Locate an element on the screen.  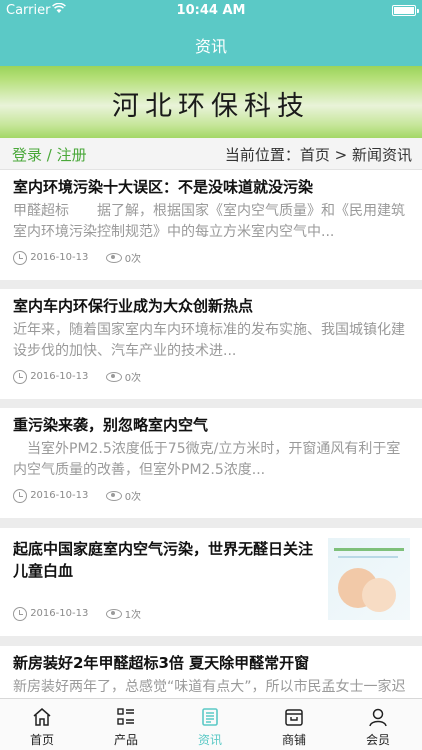
tab-products: 产品 is located at coordinates (126, 724).